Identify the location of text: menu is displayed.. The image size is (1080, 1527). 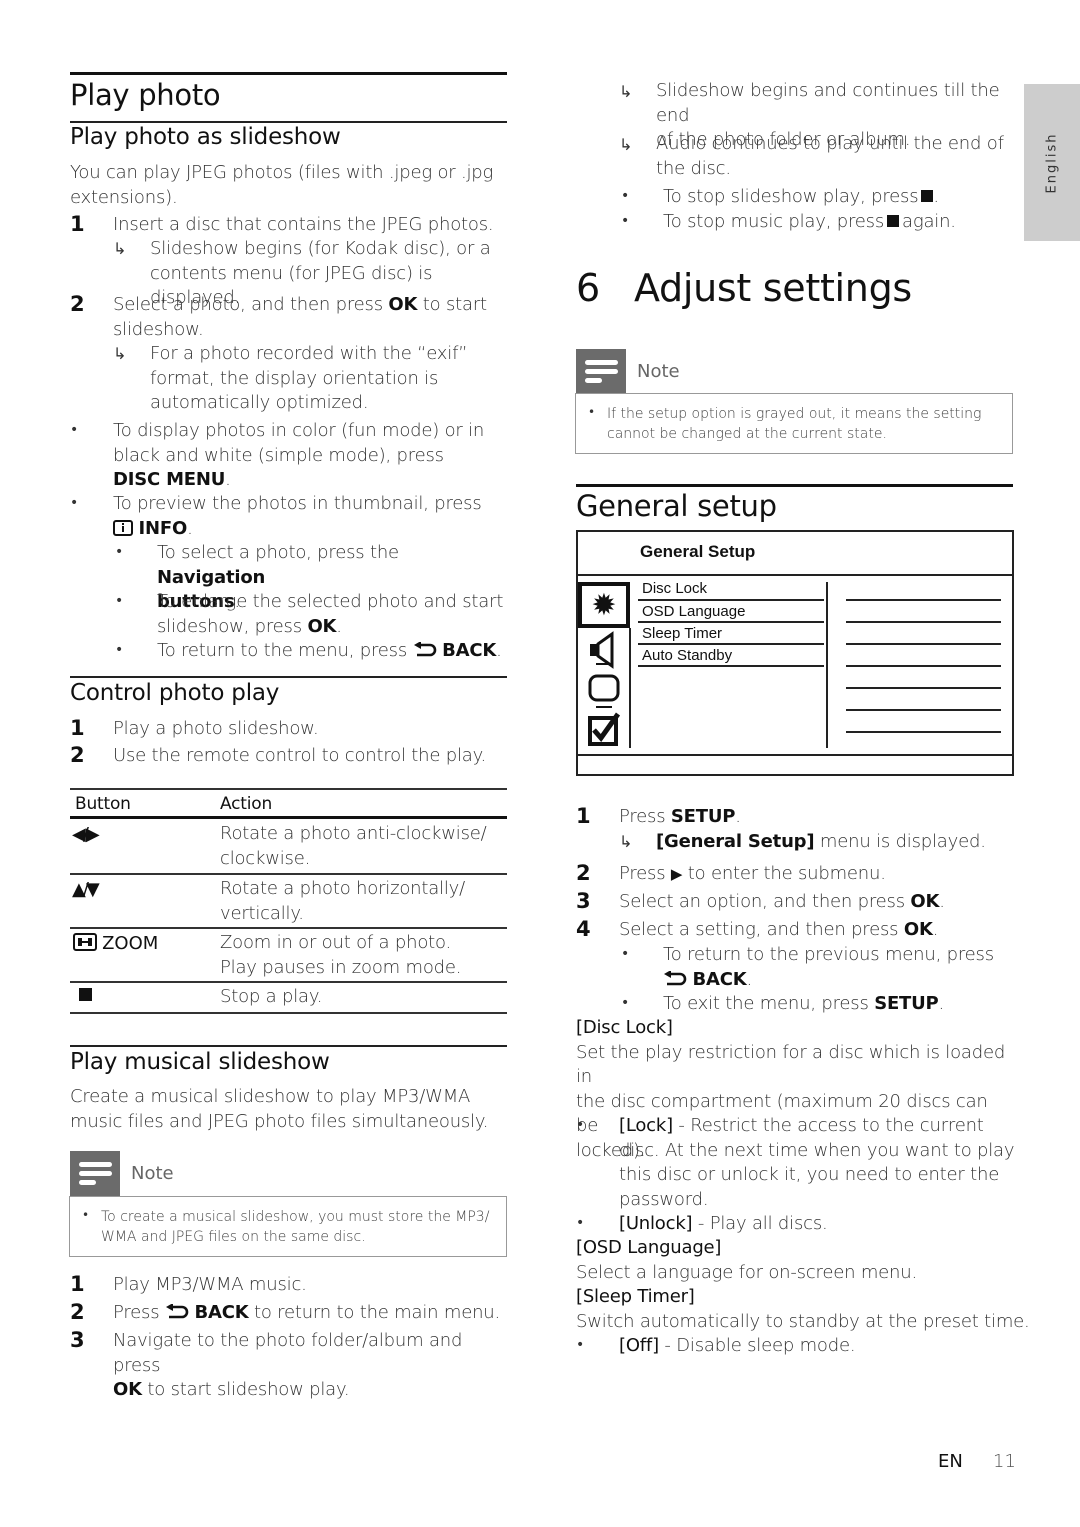
(900, 841).